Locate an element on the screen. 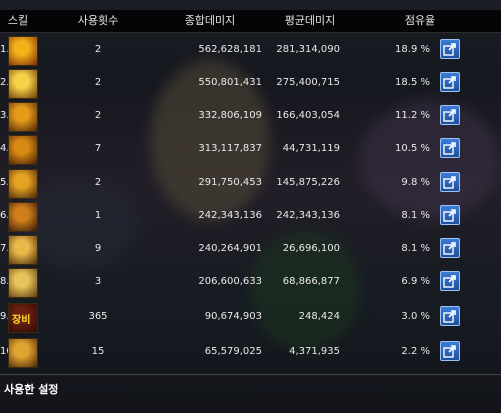 This screenshot has width=501, height=413. header-avg: 평균데미지 is located at coordinates (310, 20).